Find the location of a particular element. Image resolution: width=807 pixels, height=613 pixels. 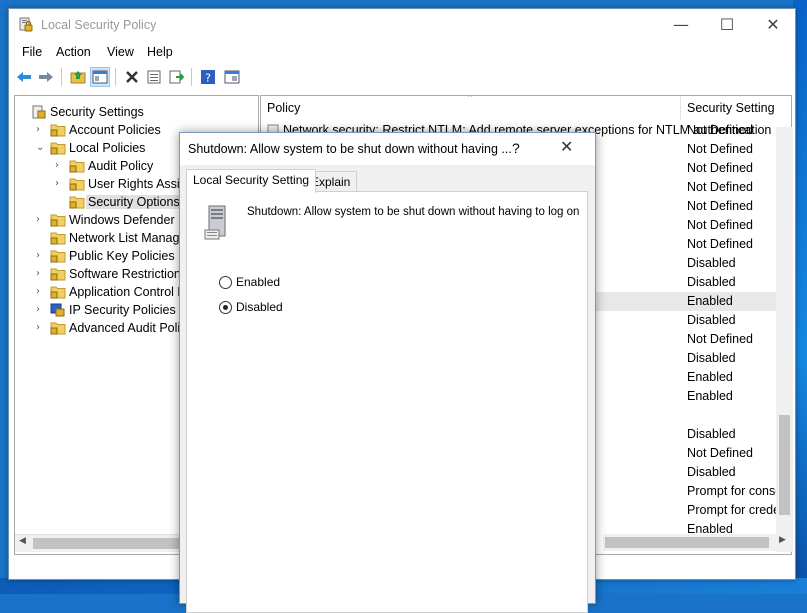

radio-disabled-label: Disabled is located at coordinates (259, 307).